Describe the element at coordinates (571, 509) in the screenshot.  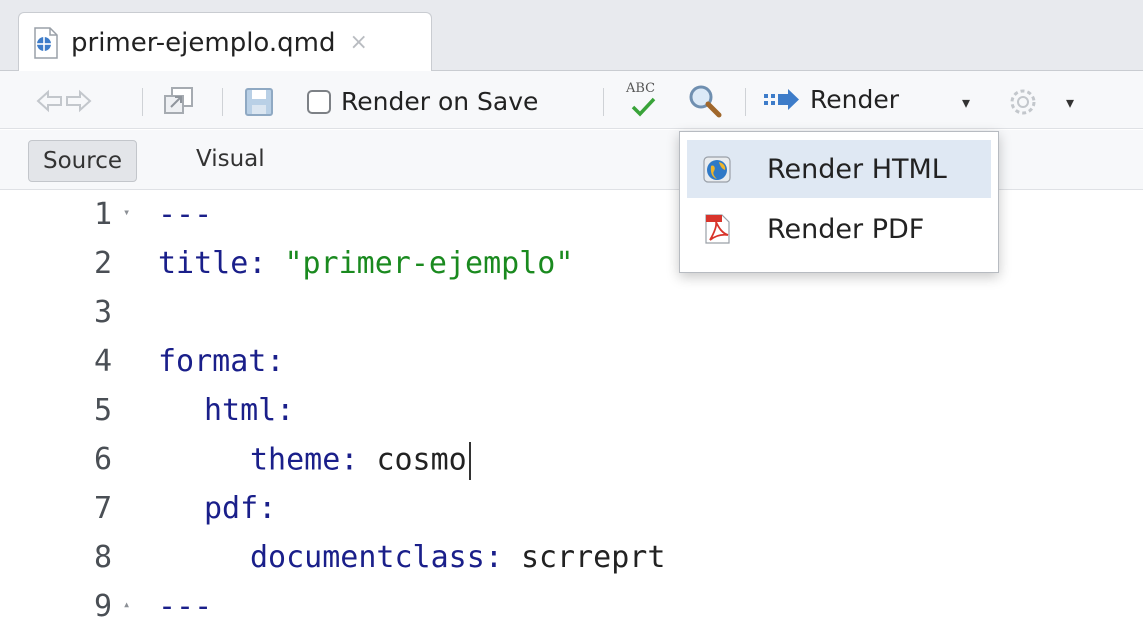
I see `code-line: 7 pdf:` at that location.